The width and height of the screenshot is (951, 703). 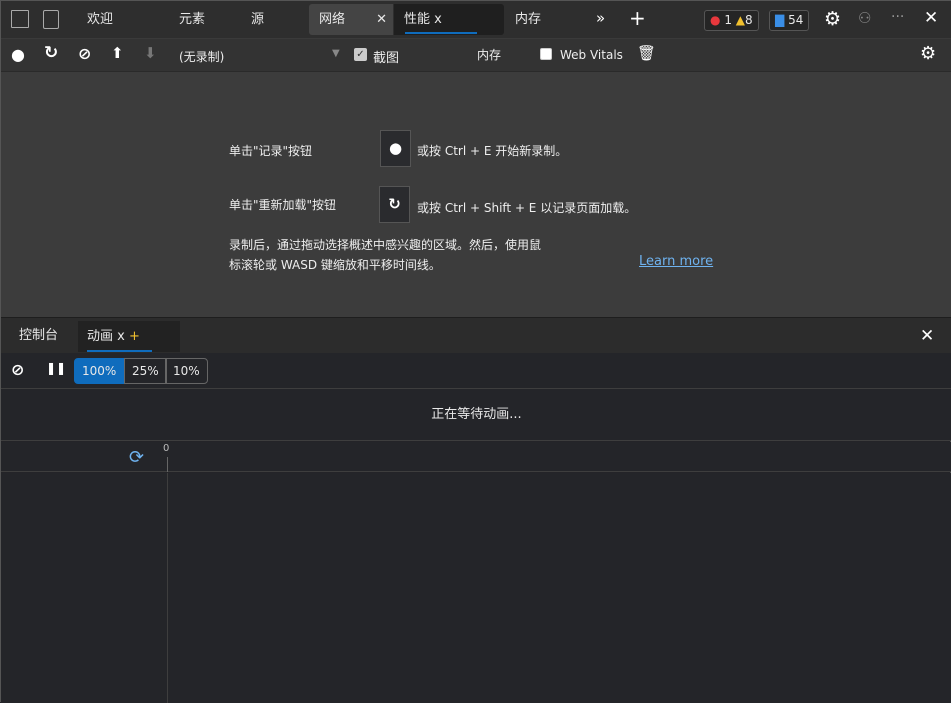 What do you see at coordinates (637, 18) in the screenshot?
I see `add-tab-plus-icon: +` at bounding box center [637, 18].